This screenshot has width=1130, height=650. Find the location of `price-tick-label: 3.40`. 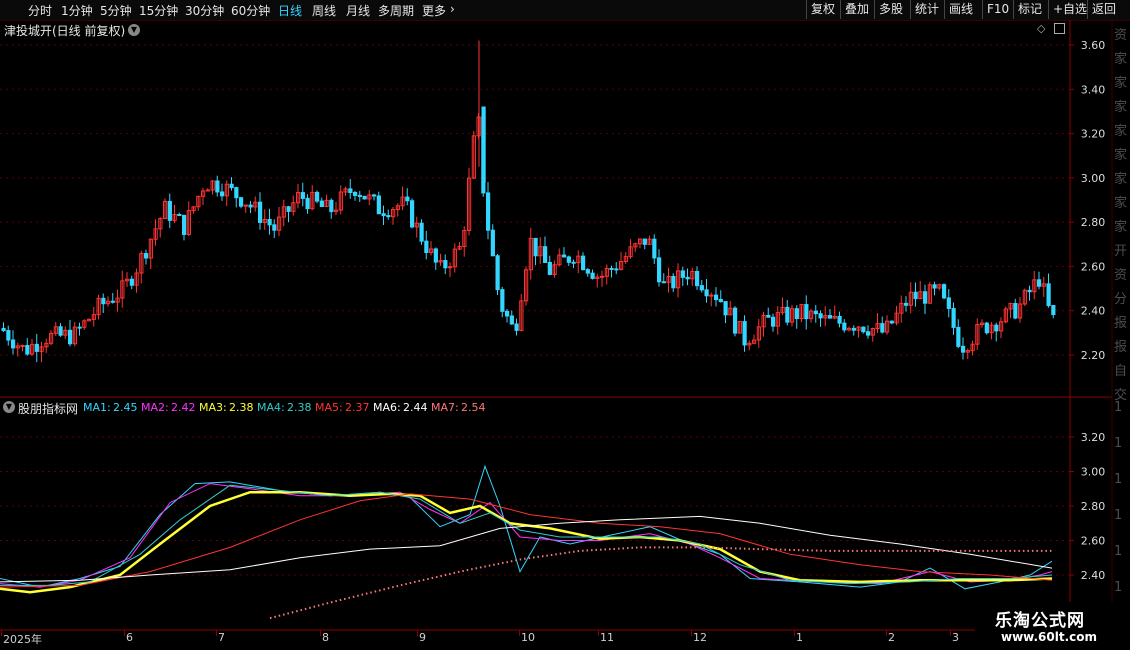

price-tick-label: 3.40 is located at coordinates (1093, 89).